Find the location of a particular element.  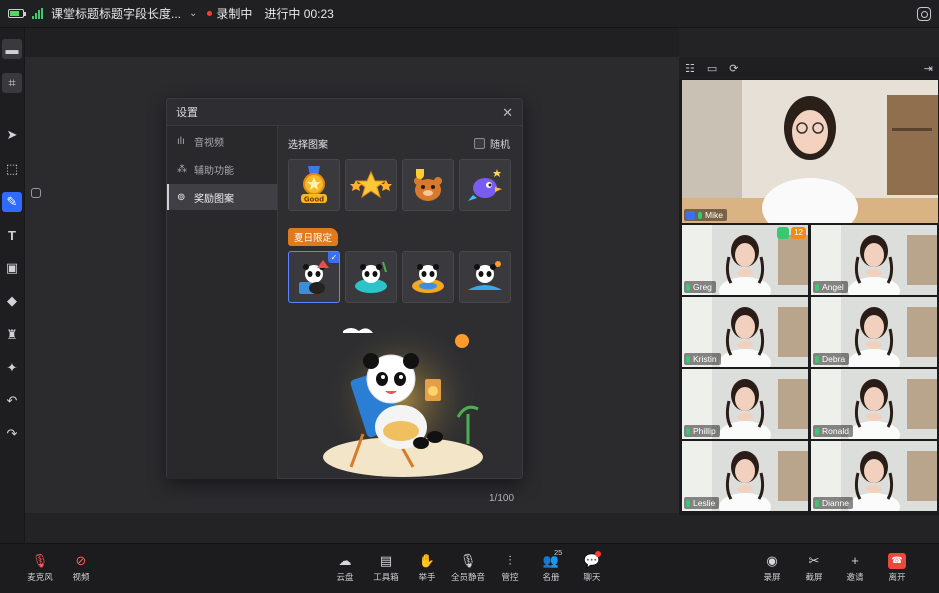

image-icon: ▣ is located at coordinates (12, 268).